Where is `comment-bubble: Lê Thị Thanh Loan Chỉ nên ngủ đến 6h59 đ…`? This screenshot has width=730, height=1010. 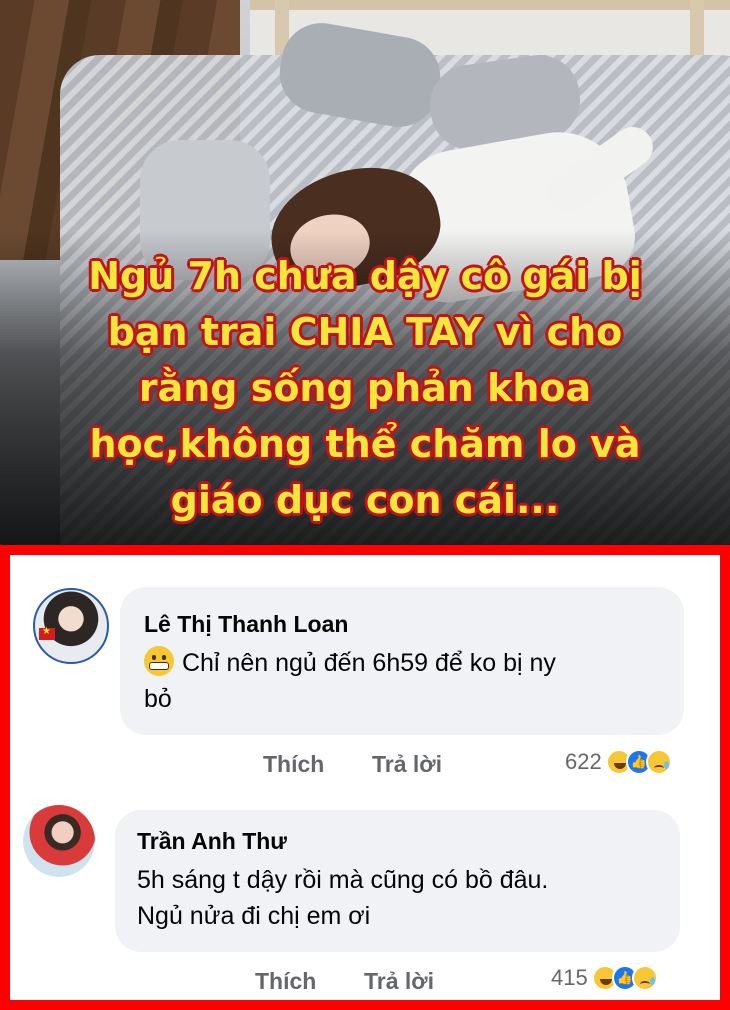 comment-bubble: Lê Thị Thanh Loan Chỉ nên ngủ đến 6h59 đ… is located at coordinates (402, 661).